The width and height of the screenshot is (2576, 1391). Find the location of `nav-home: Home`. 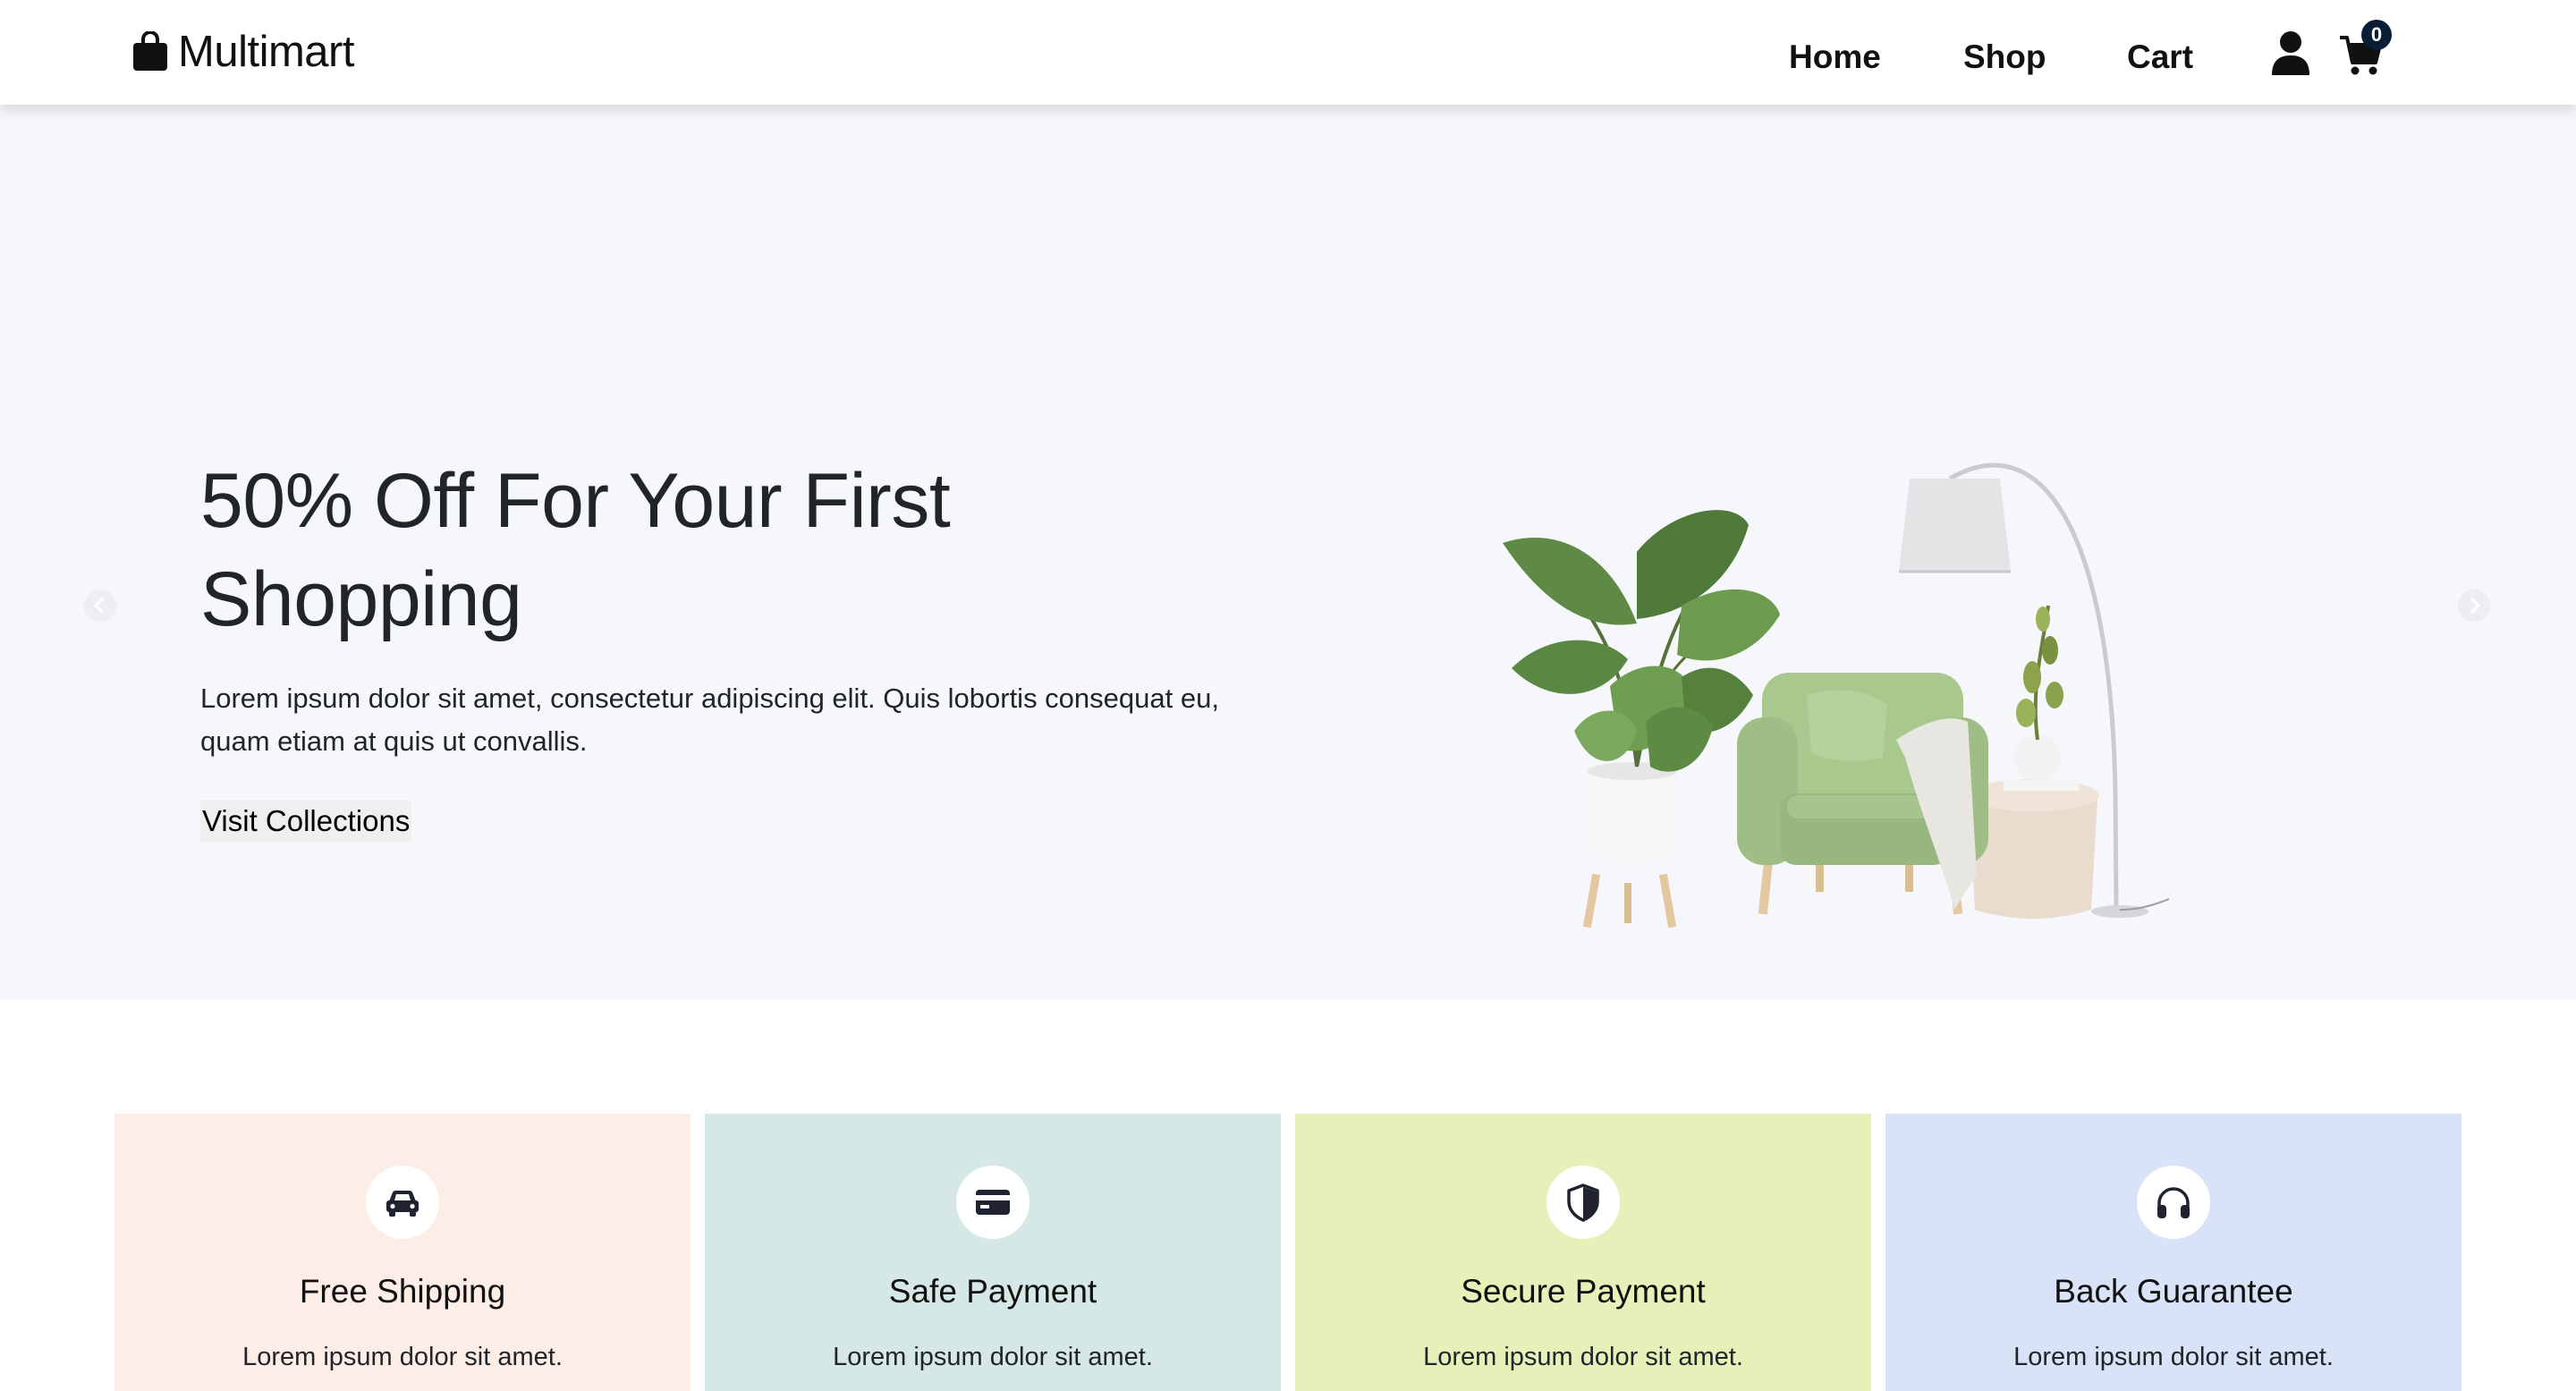

nav-home: Home is located at coordinates (1835, 57).